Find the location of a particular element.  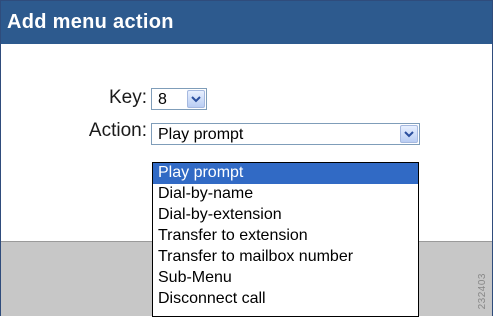

action-dropdown-button is located at coordinates (409, 134).